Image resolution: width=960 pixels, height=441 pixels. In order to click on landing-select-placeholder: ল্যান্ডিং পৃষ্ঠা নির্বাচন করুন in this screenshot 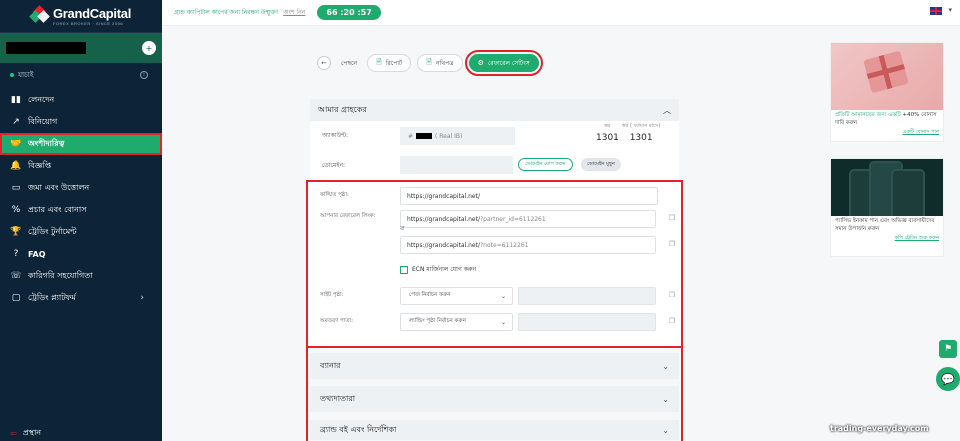, I will do `click(437, 321)`.